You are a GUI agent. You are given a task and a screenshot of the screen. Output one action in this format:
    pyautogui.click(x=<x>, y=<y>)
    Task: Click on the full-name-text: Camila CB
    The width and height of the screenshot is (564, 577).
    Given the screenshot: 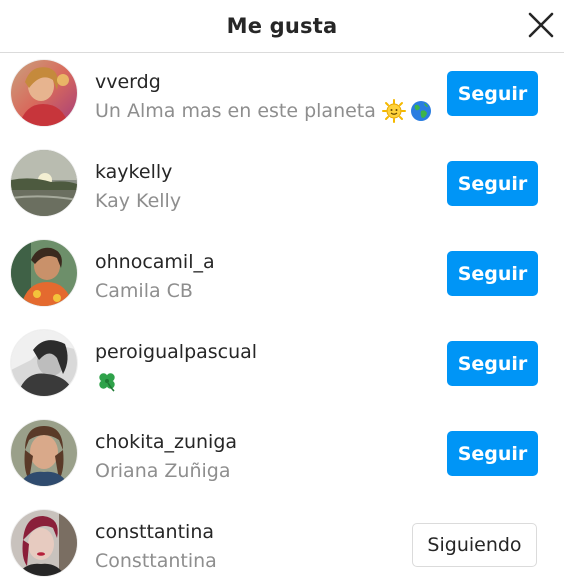 What is the action you would take?
    pyautogui.click(x=144, y=291)
    